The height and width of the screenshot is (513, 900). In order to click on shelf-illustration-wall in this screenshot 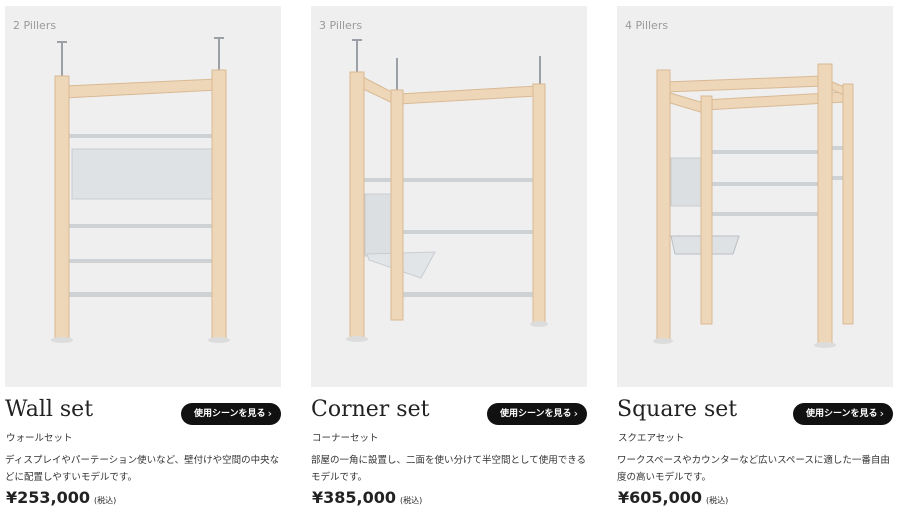, I will do `click(140, 190)`.